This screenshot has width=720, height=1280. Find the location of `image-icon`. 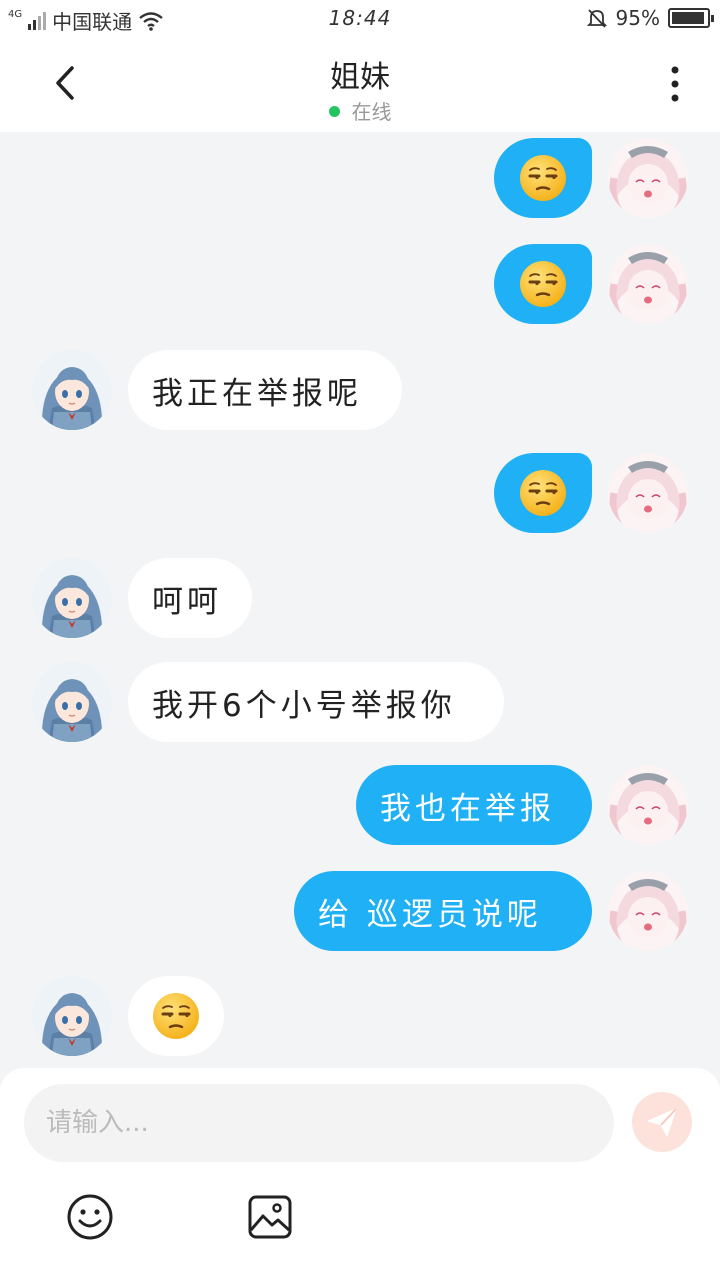

image-icon is located at coordinates (270, 1217).